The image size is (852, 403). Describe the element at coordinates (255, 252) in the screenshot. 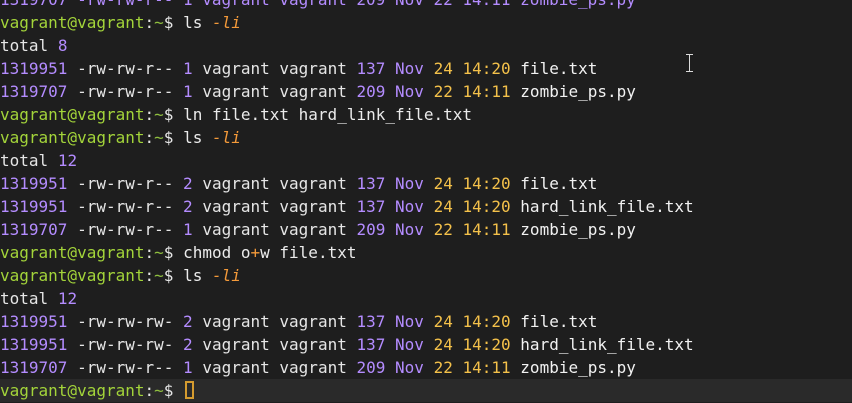

I see `command-operator: +` at that location.